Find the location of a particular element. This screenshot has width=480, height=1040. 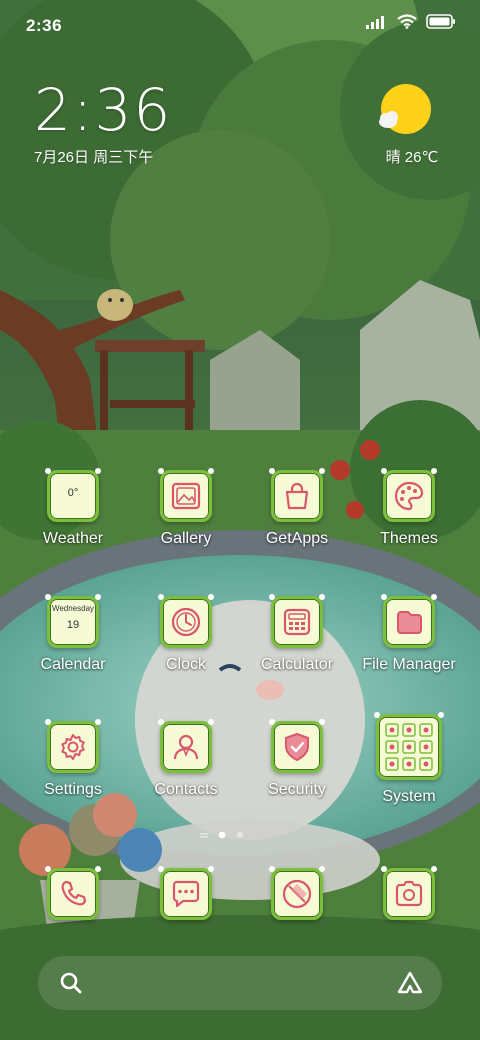

clock-widget-time: 2:36 is located at coordinates (103, 110).